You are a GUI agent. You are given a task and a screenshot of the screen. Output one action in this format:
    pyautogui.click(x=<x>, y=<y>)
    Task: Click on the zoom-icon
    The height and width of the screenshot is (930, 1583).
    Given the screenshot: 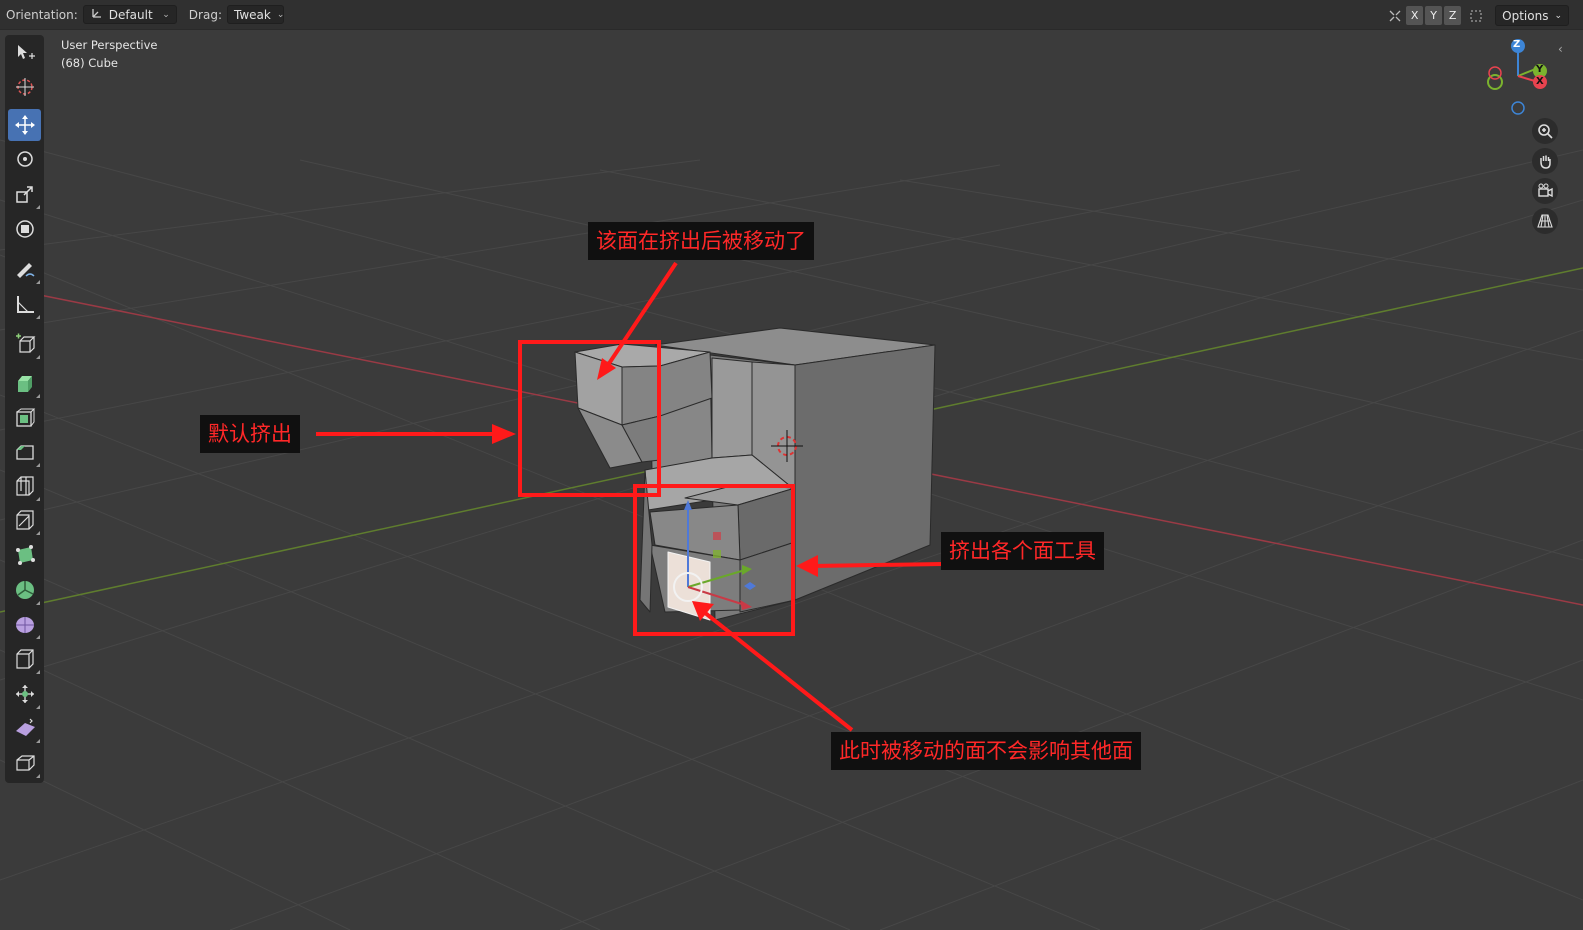 What is the action you would take?
    pyautogui.click(x=1545, y=131)
    